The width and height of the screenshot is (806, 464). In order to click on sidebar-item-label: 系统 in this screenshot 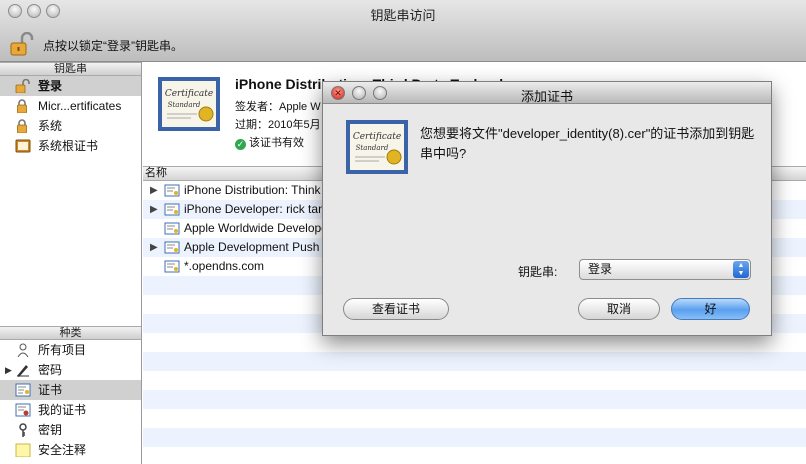, I will do `click(50, 126)`.